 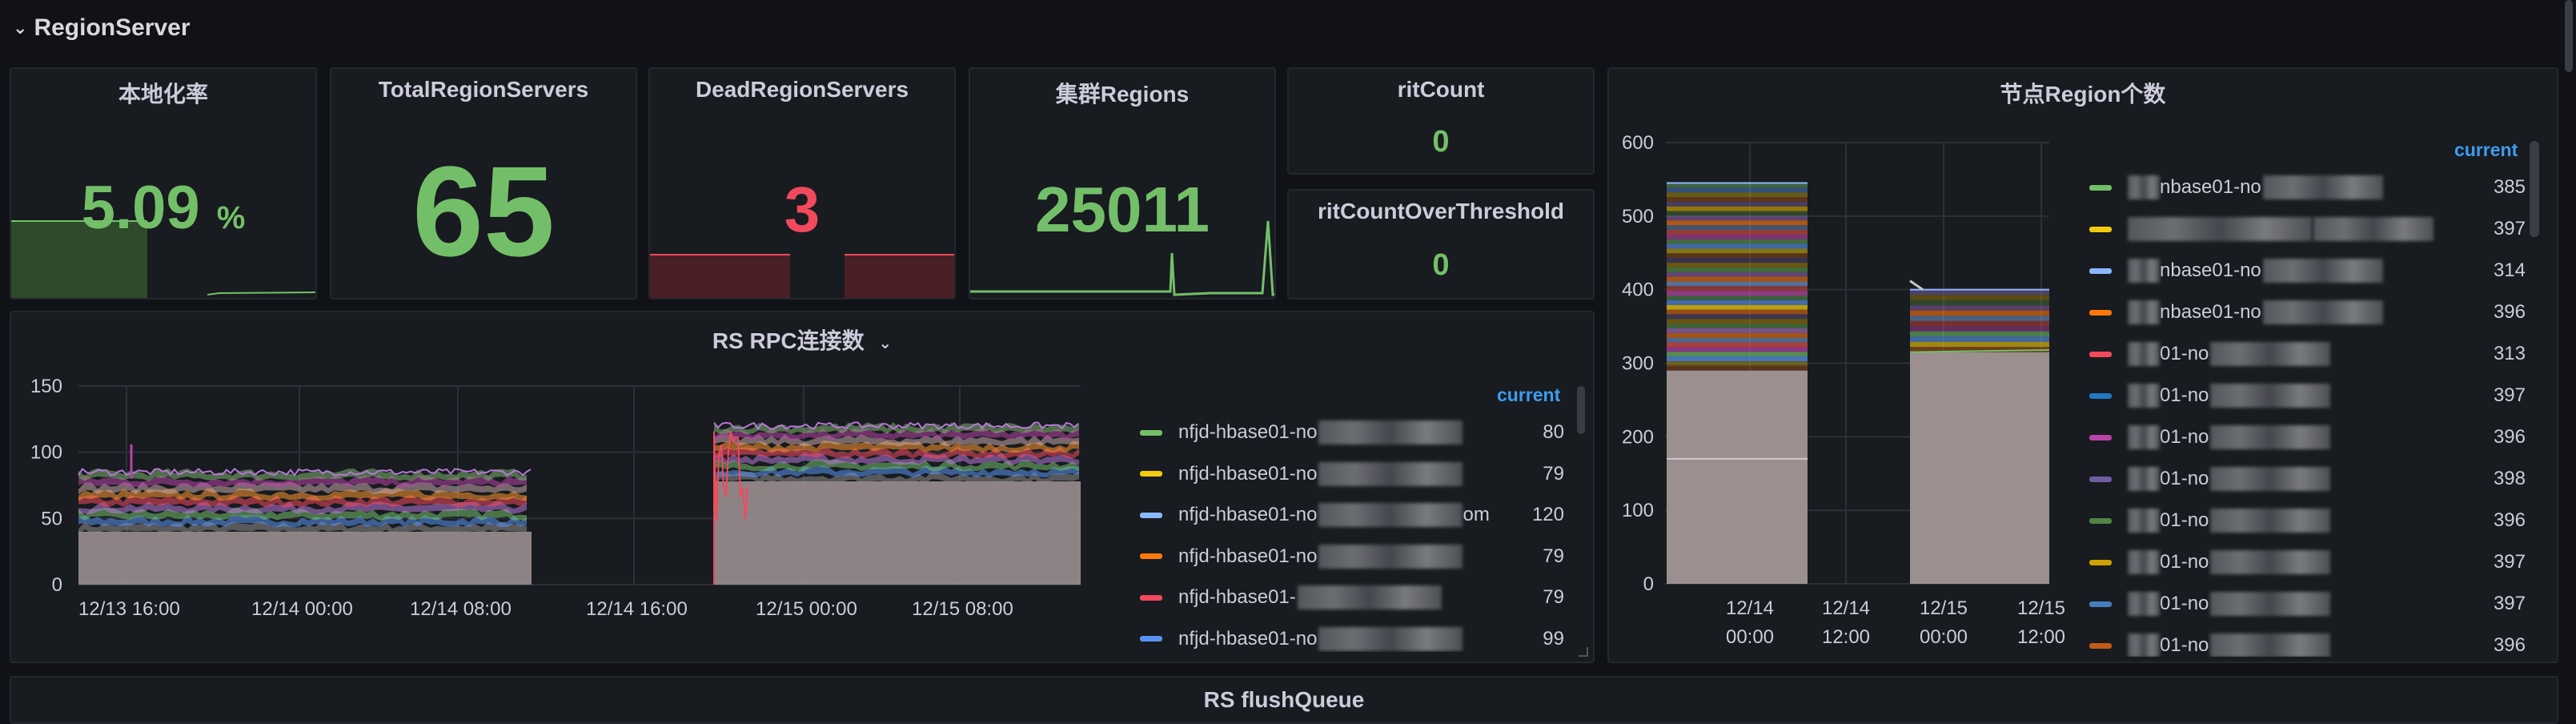 What do you see at coordinates (21, 28) in the screenshot?
I see `chevron-down-icon: ⌄` at bounding box center [21, 28].